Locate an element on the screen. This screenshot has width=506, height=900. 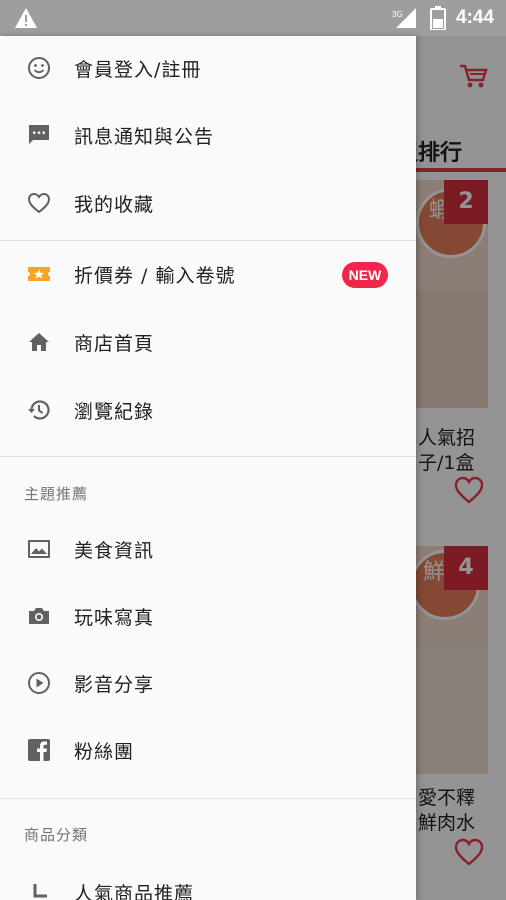
clock: 4:44 is located at coordinates (475, 17).